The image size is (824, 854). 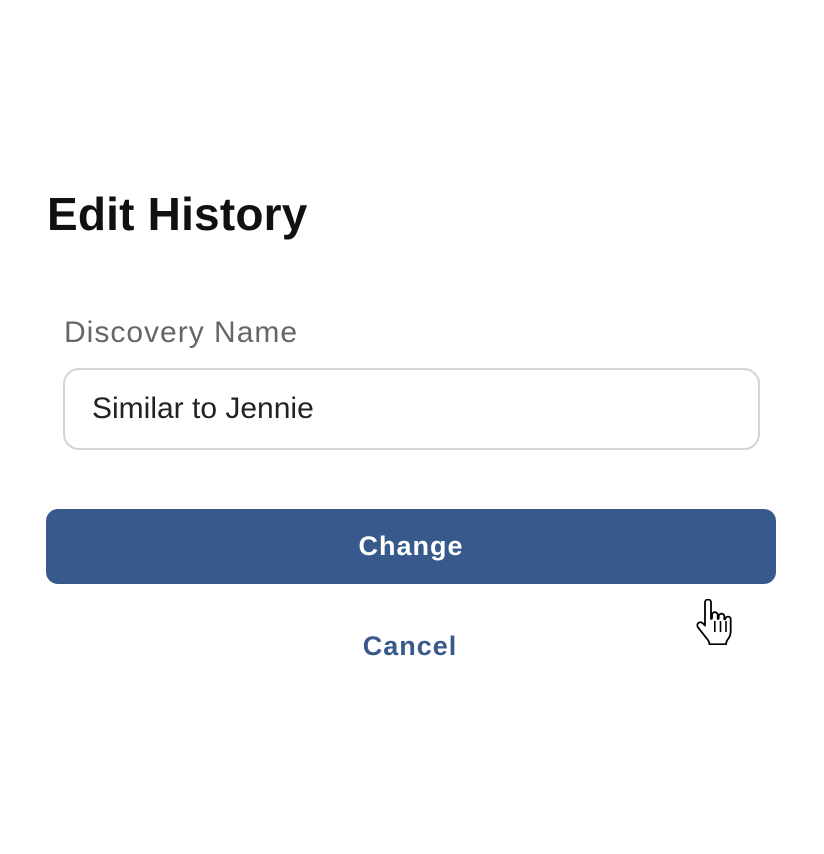 I want to click on cancel-button: Cancel, so click(x=410, y=646).